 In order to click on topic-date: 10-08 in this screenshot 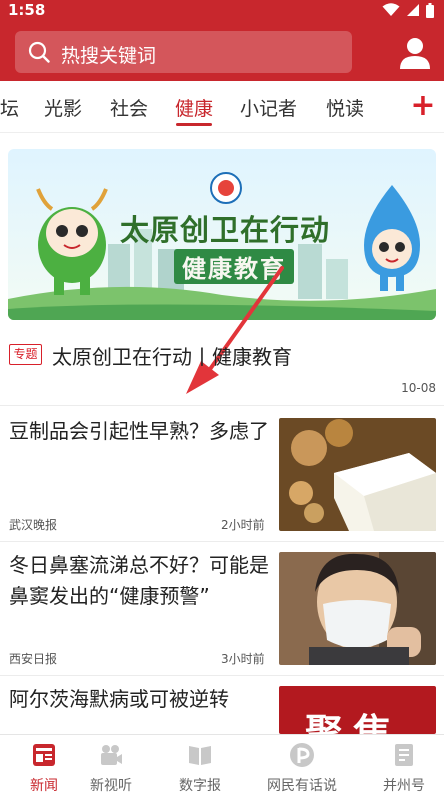, I will do `click(418, 388)`.